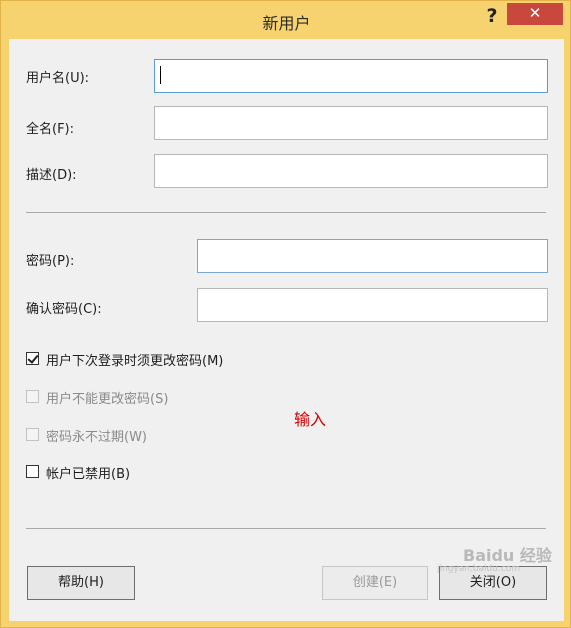  I want to click on confirm-password-field, so click(372, 305).